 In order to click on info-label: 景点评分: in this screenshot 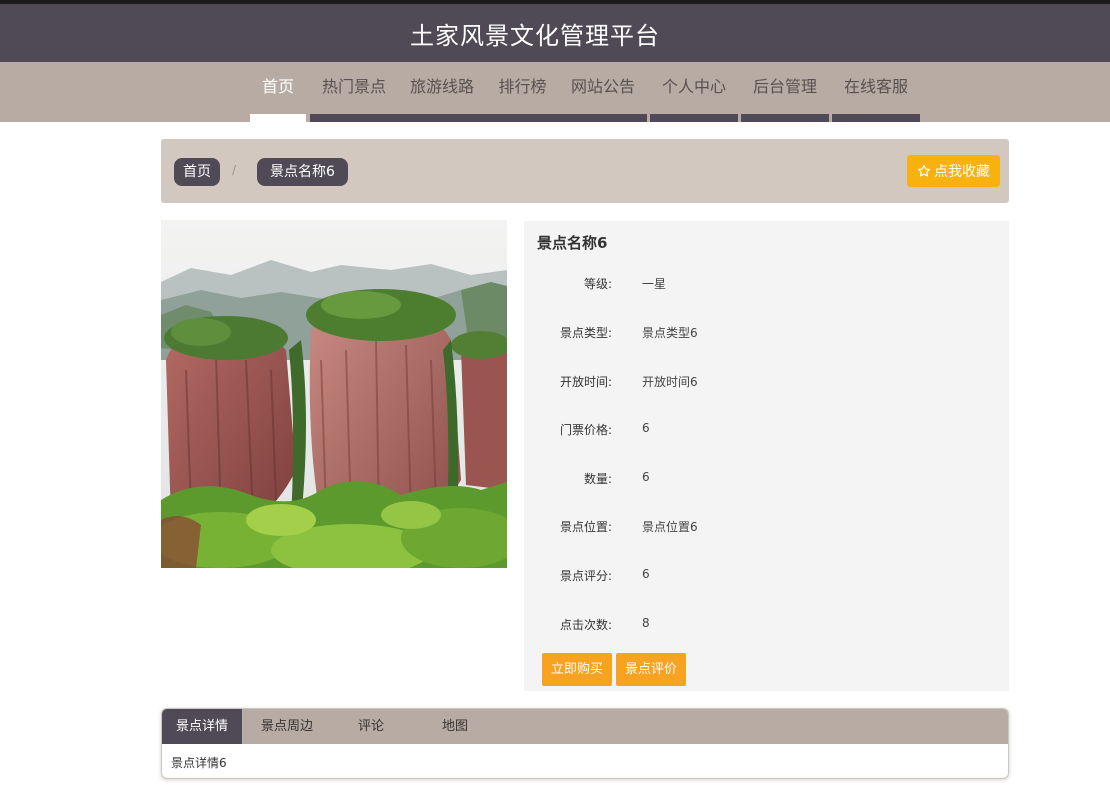, I will do `click(585, 576)`.